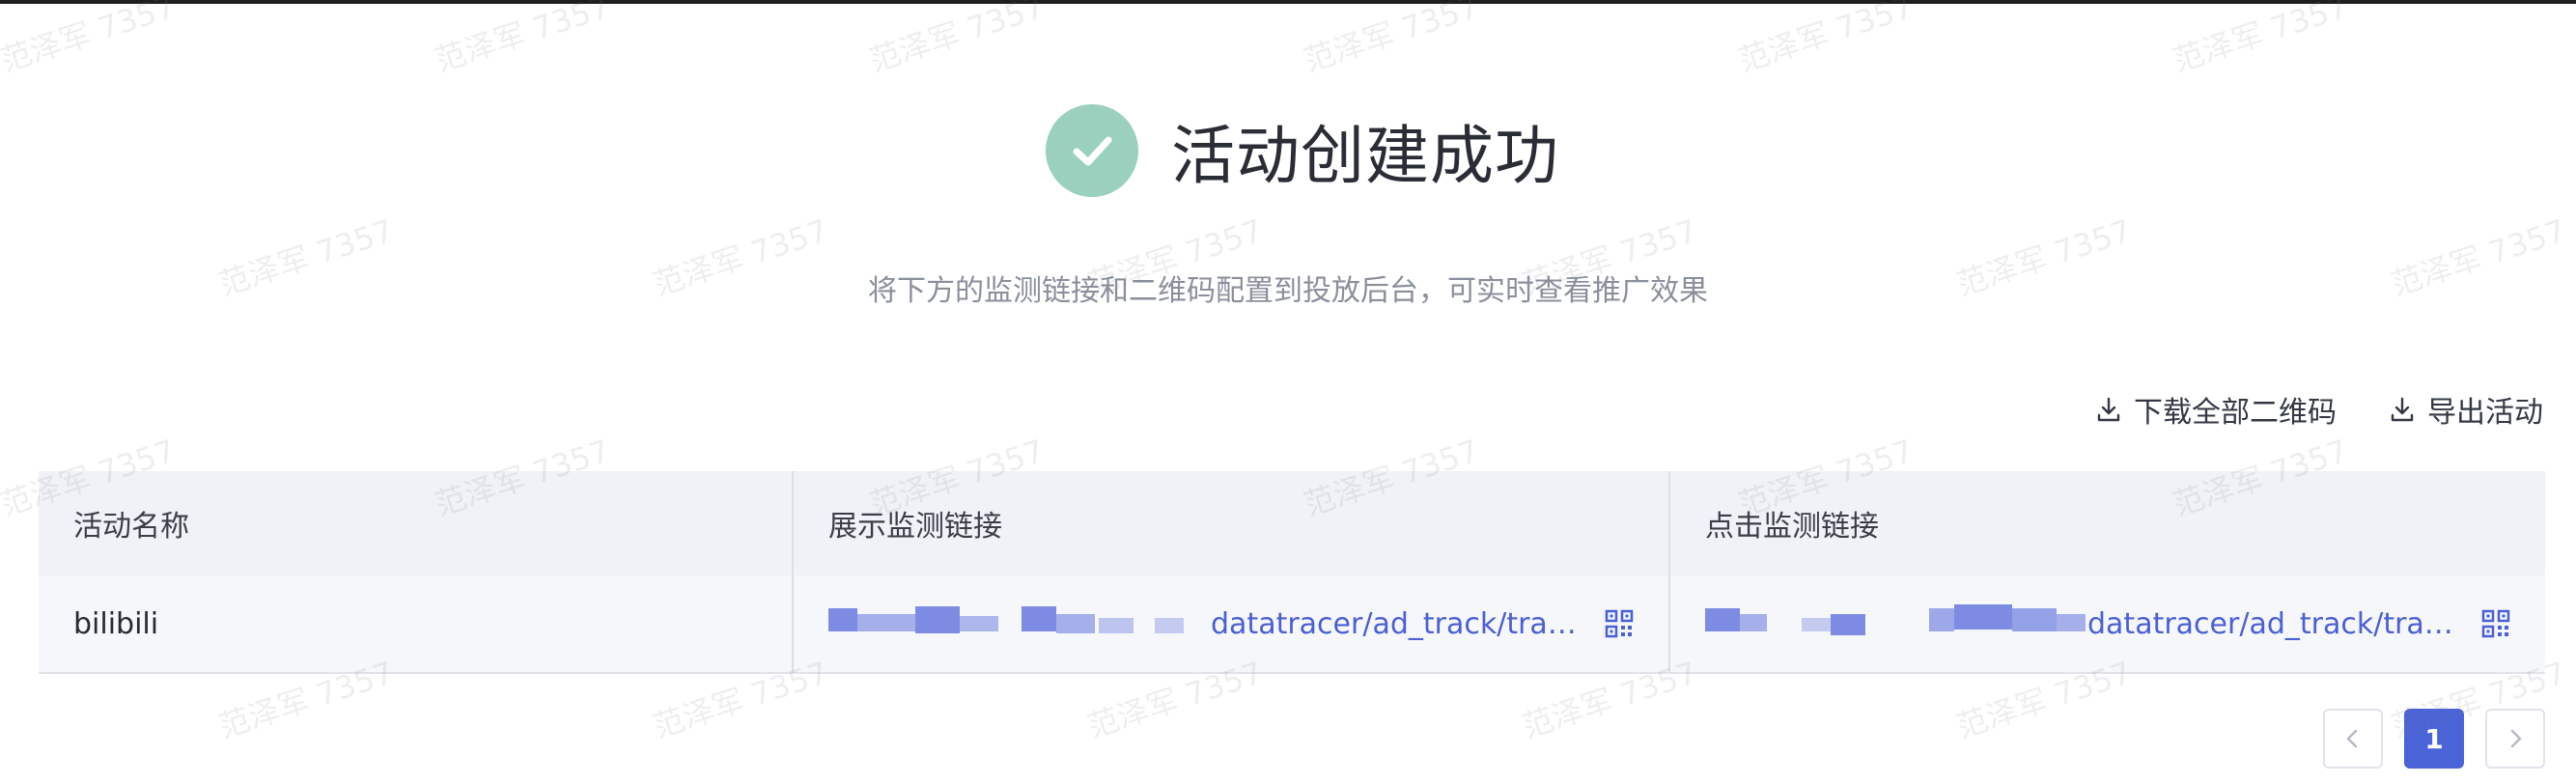 The height and width of the screenshot is (784, 2576). I want to click on pagination: 1, so click(2434, 739).